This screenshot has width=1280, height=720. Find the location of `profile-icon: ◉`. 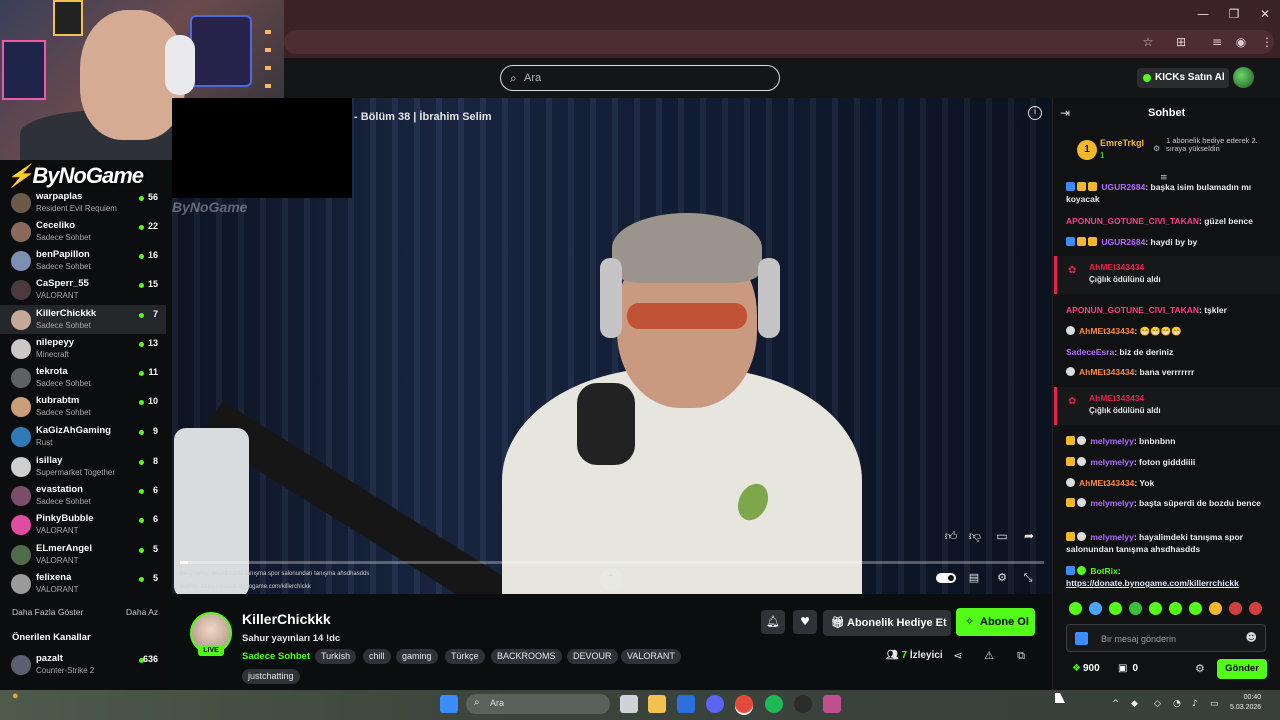

profile-icon: ◉ is located at coordinates (1241, 42).